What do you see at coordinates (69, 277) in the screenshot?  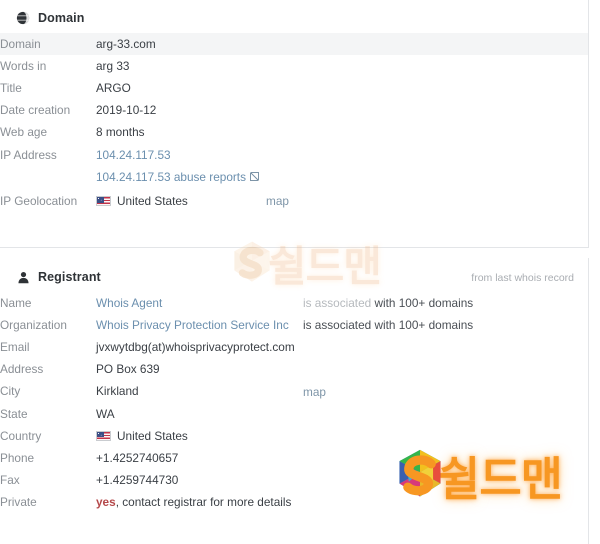 I see `registrant-card-title: Registrant` at bounding box center [69, 277].